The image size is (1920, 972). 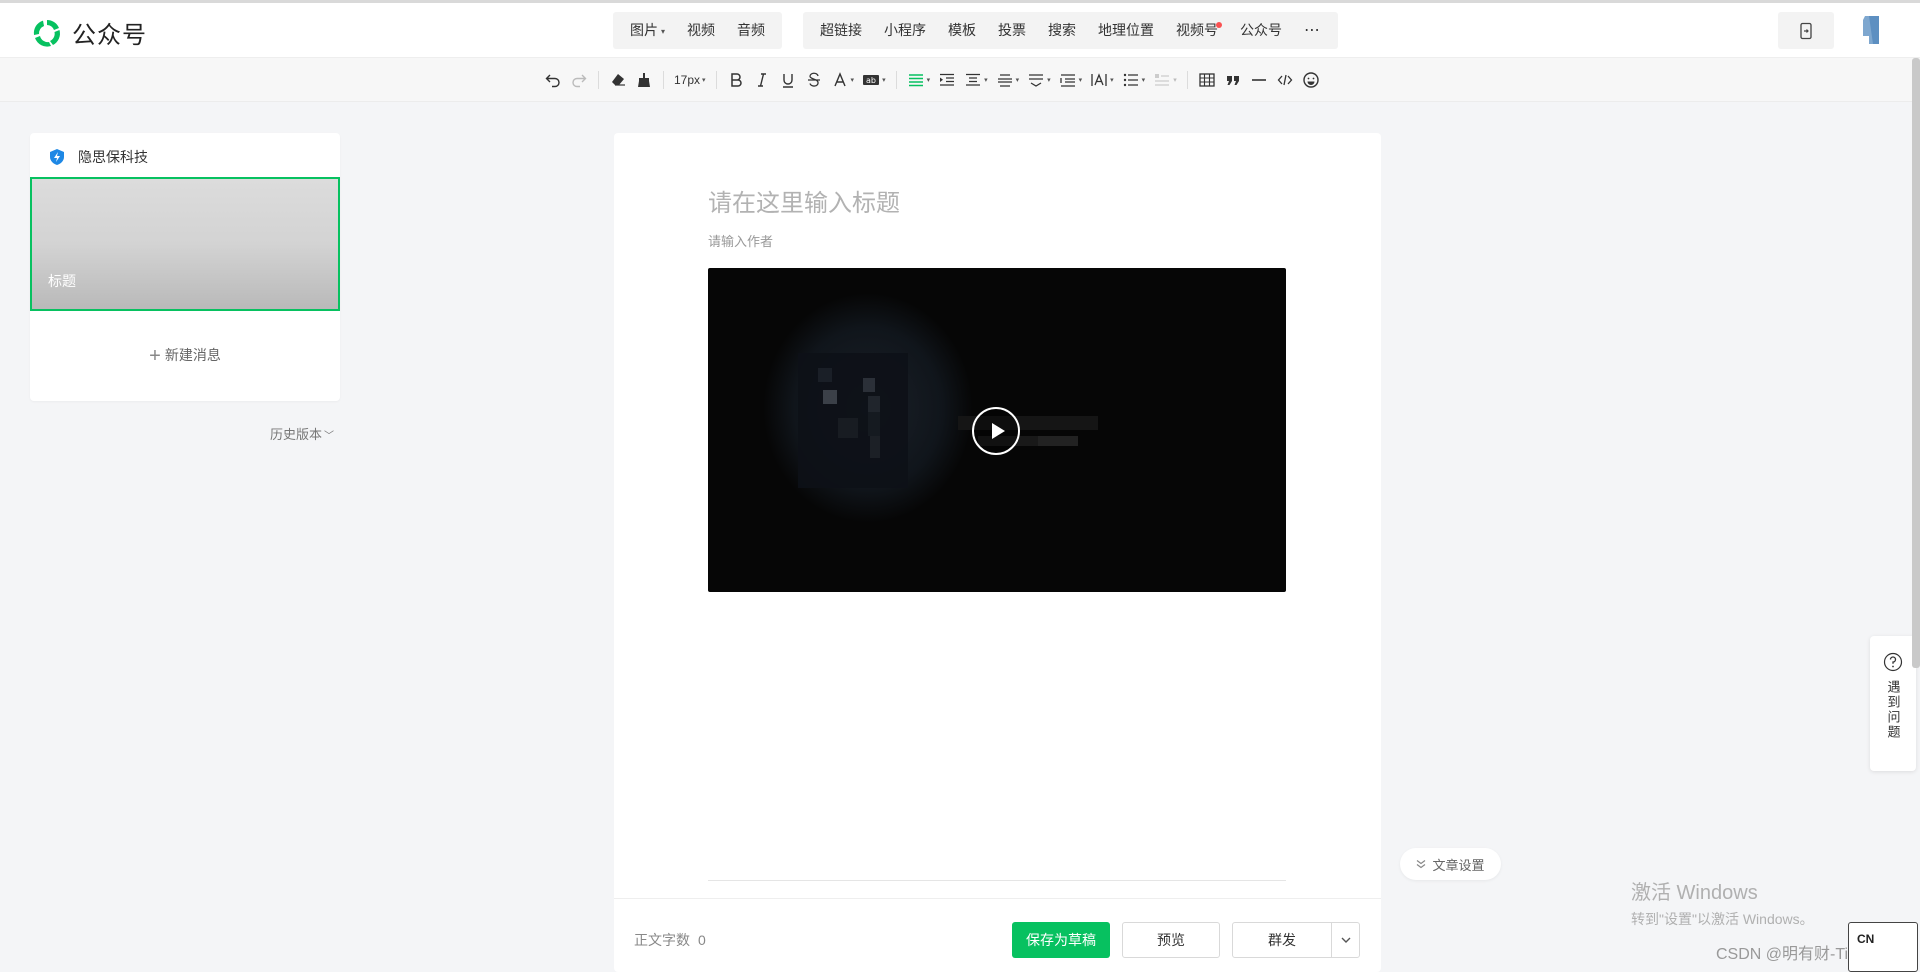 I want to click on strikethrough-icon, so click(x=813, y=79).